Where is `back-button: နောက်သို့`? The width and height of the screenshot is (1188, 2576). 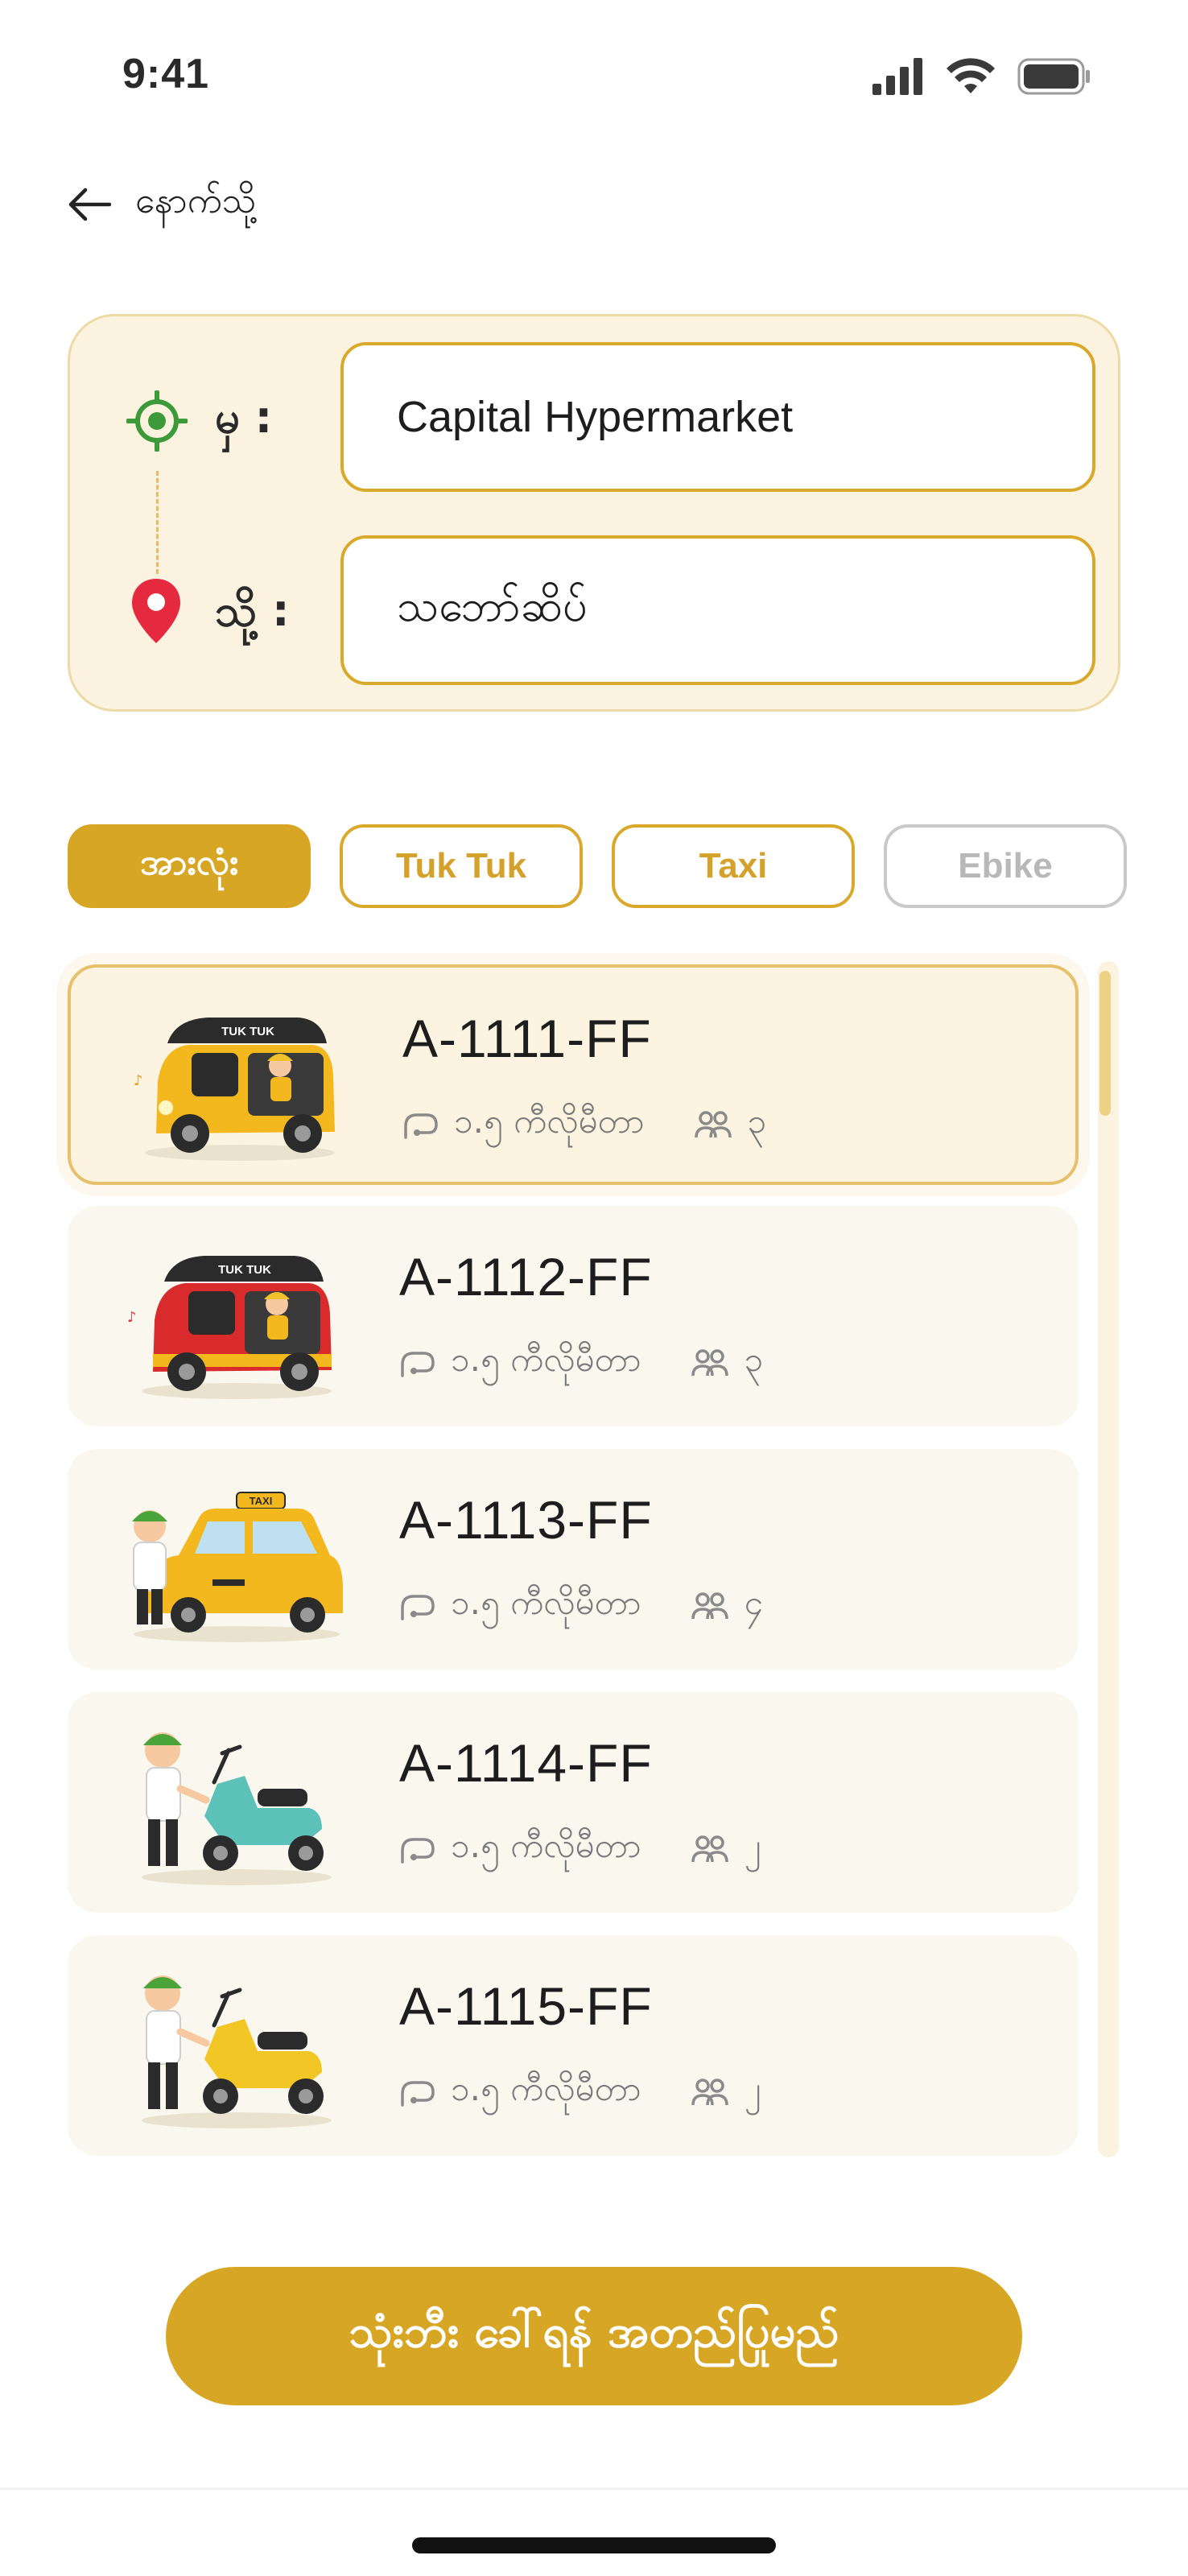
back-button: နောက်သို့ is located at coordinates (162, 204).